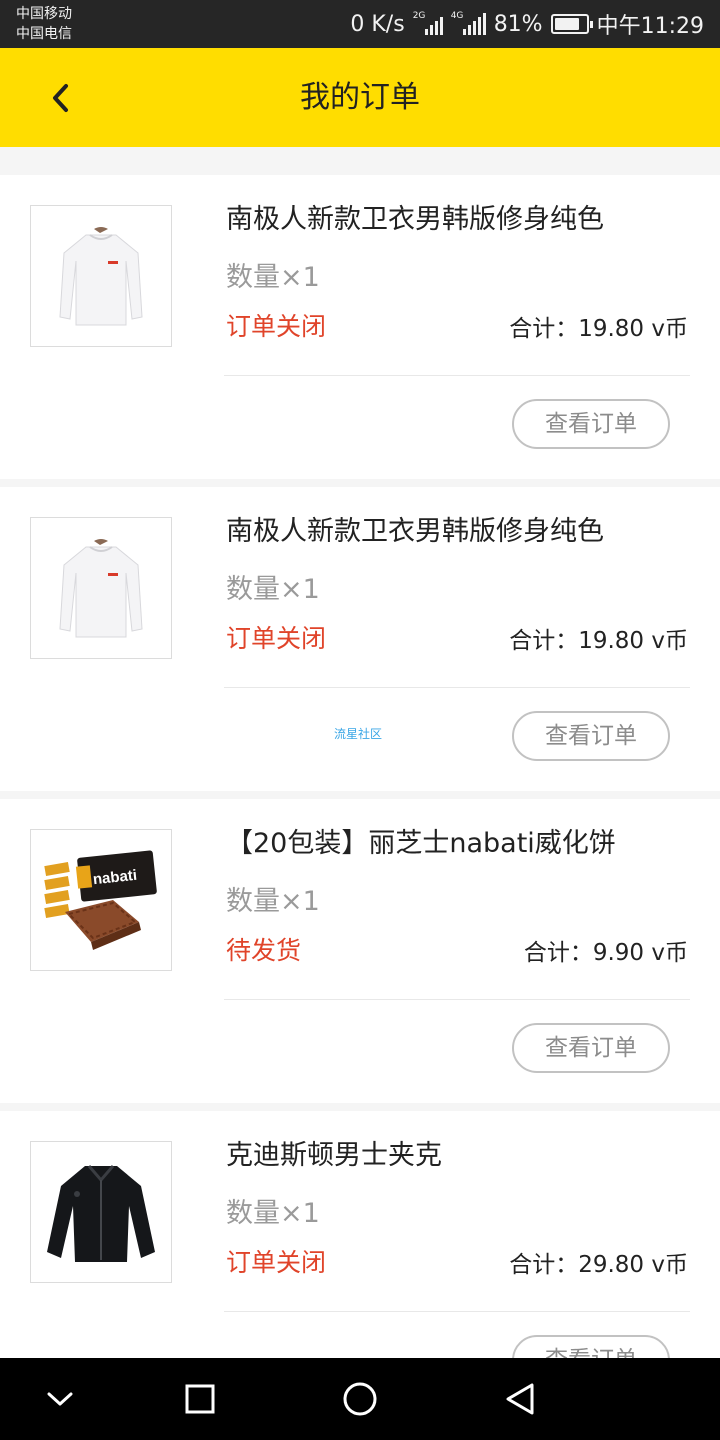 This screenshot has width=720, height=1440. What do you see at coordinates (358, 734) in the screenshot?
I see `watermark-text: 流星社区` at bounding box center [358, 734].